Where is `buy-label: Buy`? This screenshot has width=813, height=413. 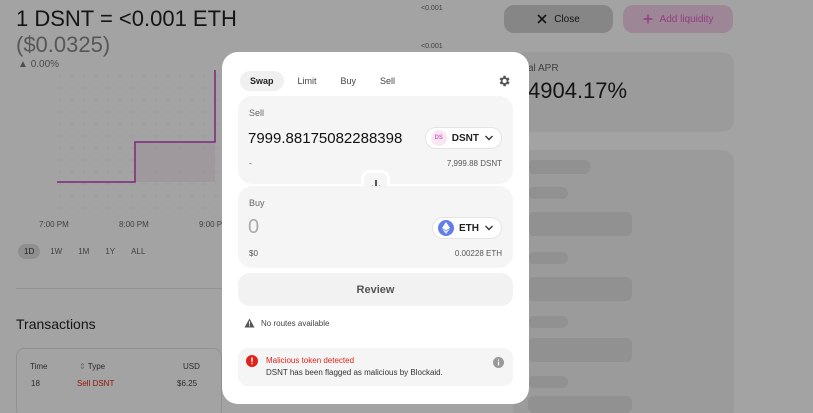 buy-label: Buy is located at coordinates (257, 203).